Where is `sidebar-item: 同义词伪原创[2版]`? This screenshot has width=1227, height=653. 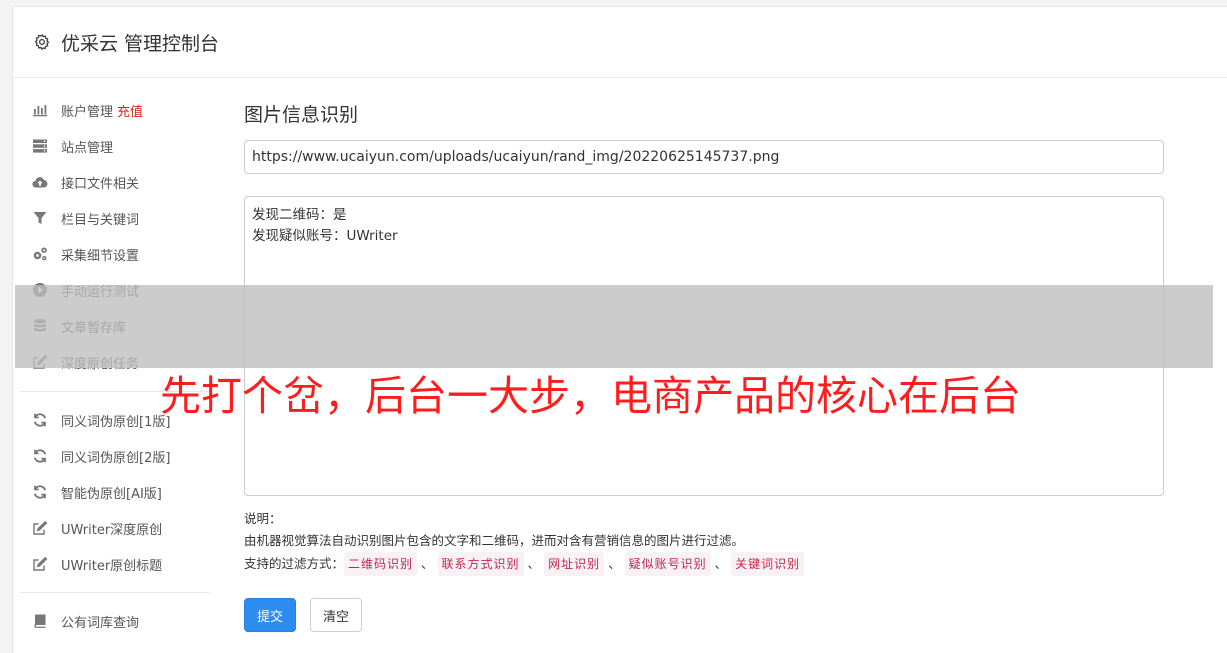 sidebar-item: 同义词伪原创[2版] is located at coordinates (115, 456).